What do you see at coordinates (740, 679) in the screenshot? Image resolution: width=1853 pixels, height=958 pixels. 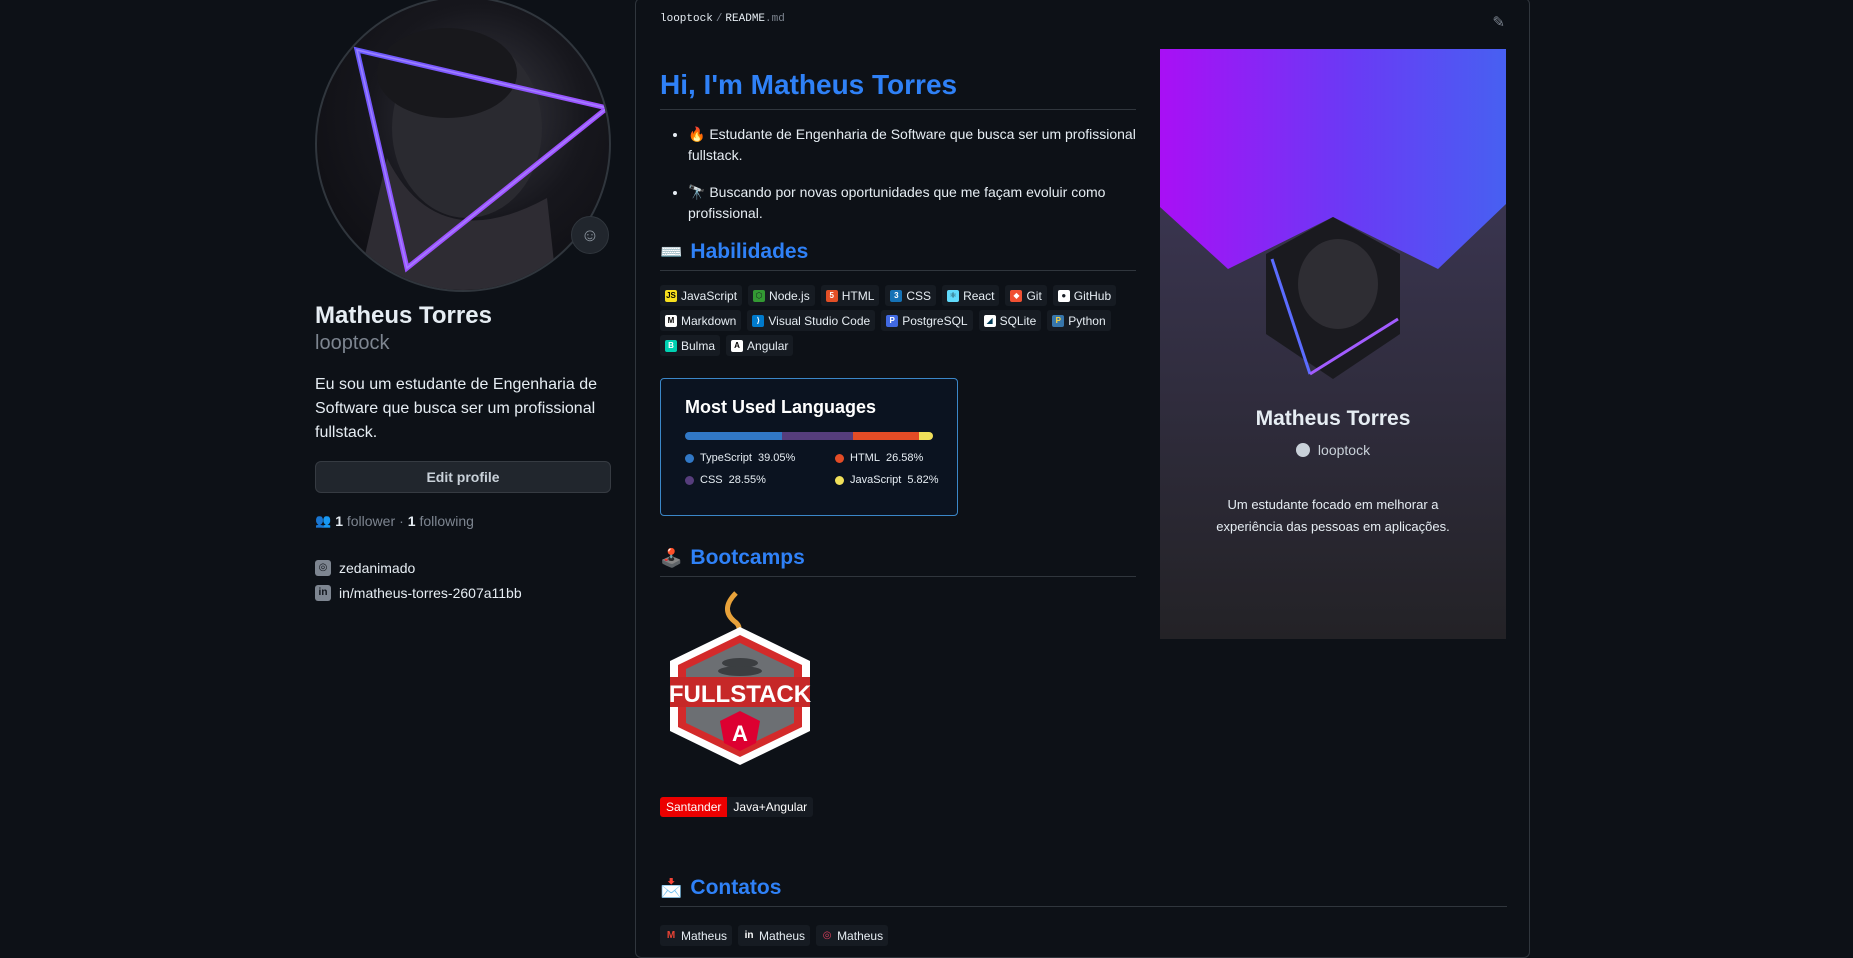 I see `fullstack-angular-badge: FULLSTACK A` at bounding box center [740, 679].